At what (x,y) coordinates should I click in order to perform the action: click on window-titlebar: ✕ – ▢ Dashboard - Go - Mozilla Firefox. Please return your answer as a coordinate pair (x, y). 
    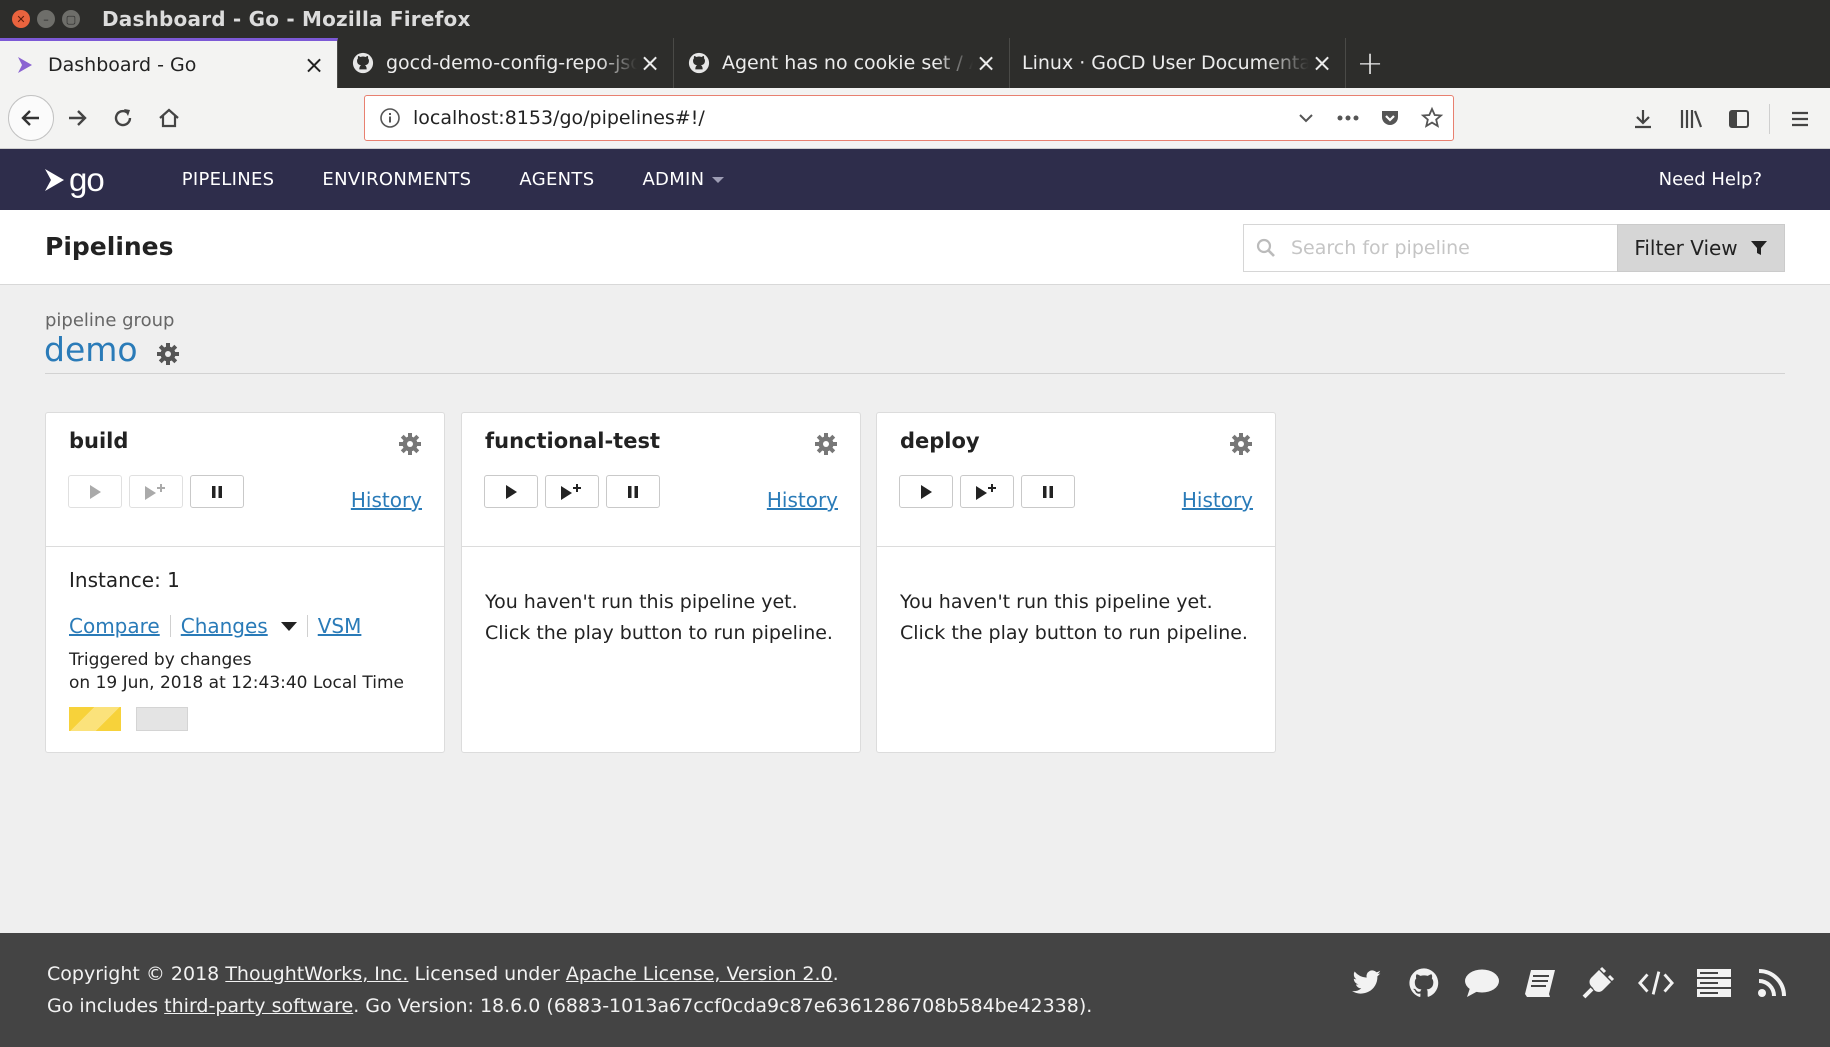
    Looking at the image, I should click on (915, 19).